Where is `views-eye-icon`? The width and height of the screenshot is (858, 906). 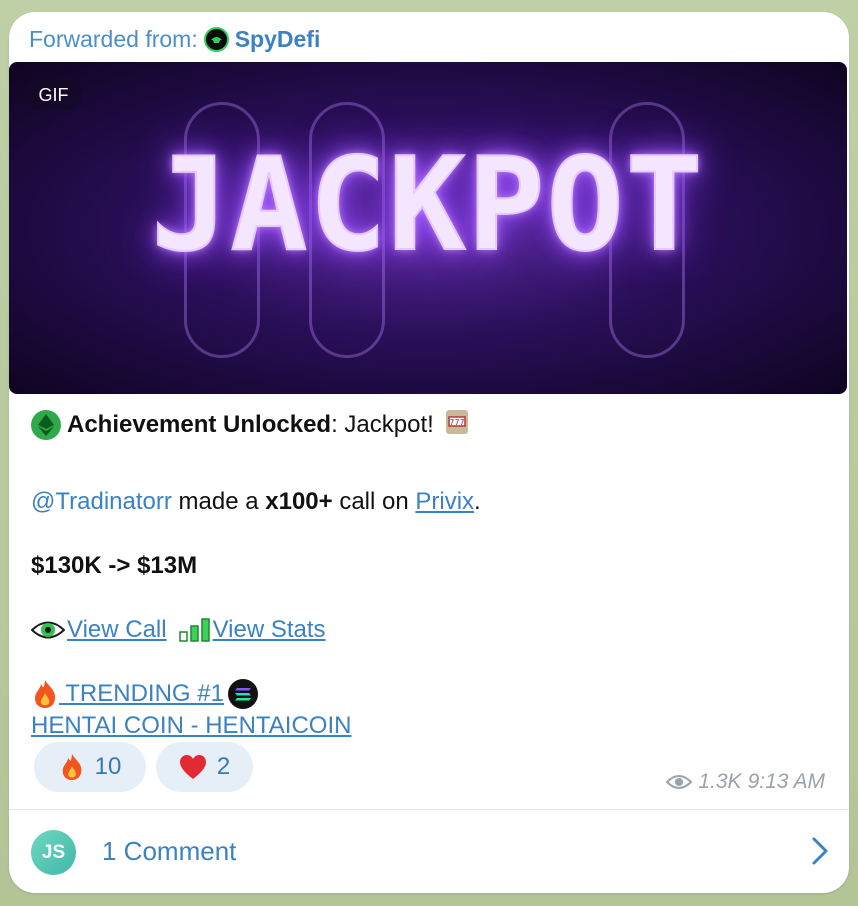
views-eye-icon is located at coordinates (679, 782).